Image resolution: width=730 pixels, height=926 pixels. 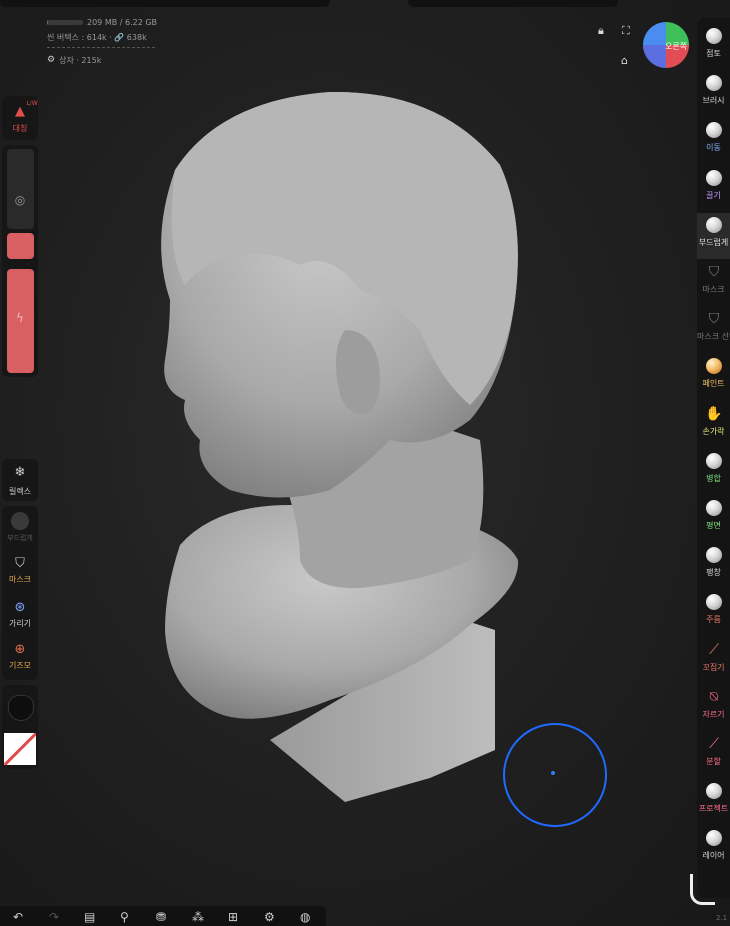 What do you see at coordinates (713, 189) in the screenshot?
I see `tool-item: 끌기` at bounding box center [713, 189].